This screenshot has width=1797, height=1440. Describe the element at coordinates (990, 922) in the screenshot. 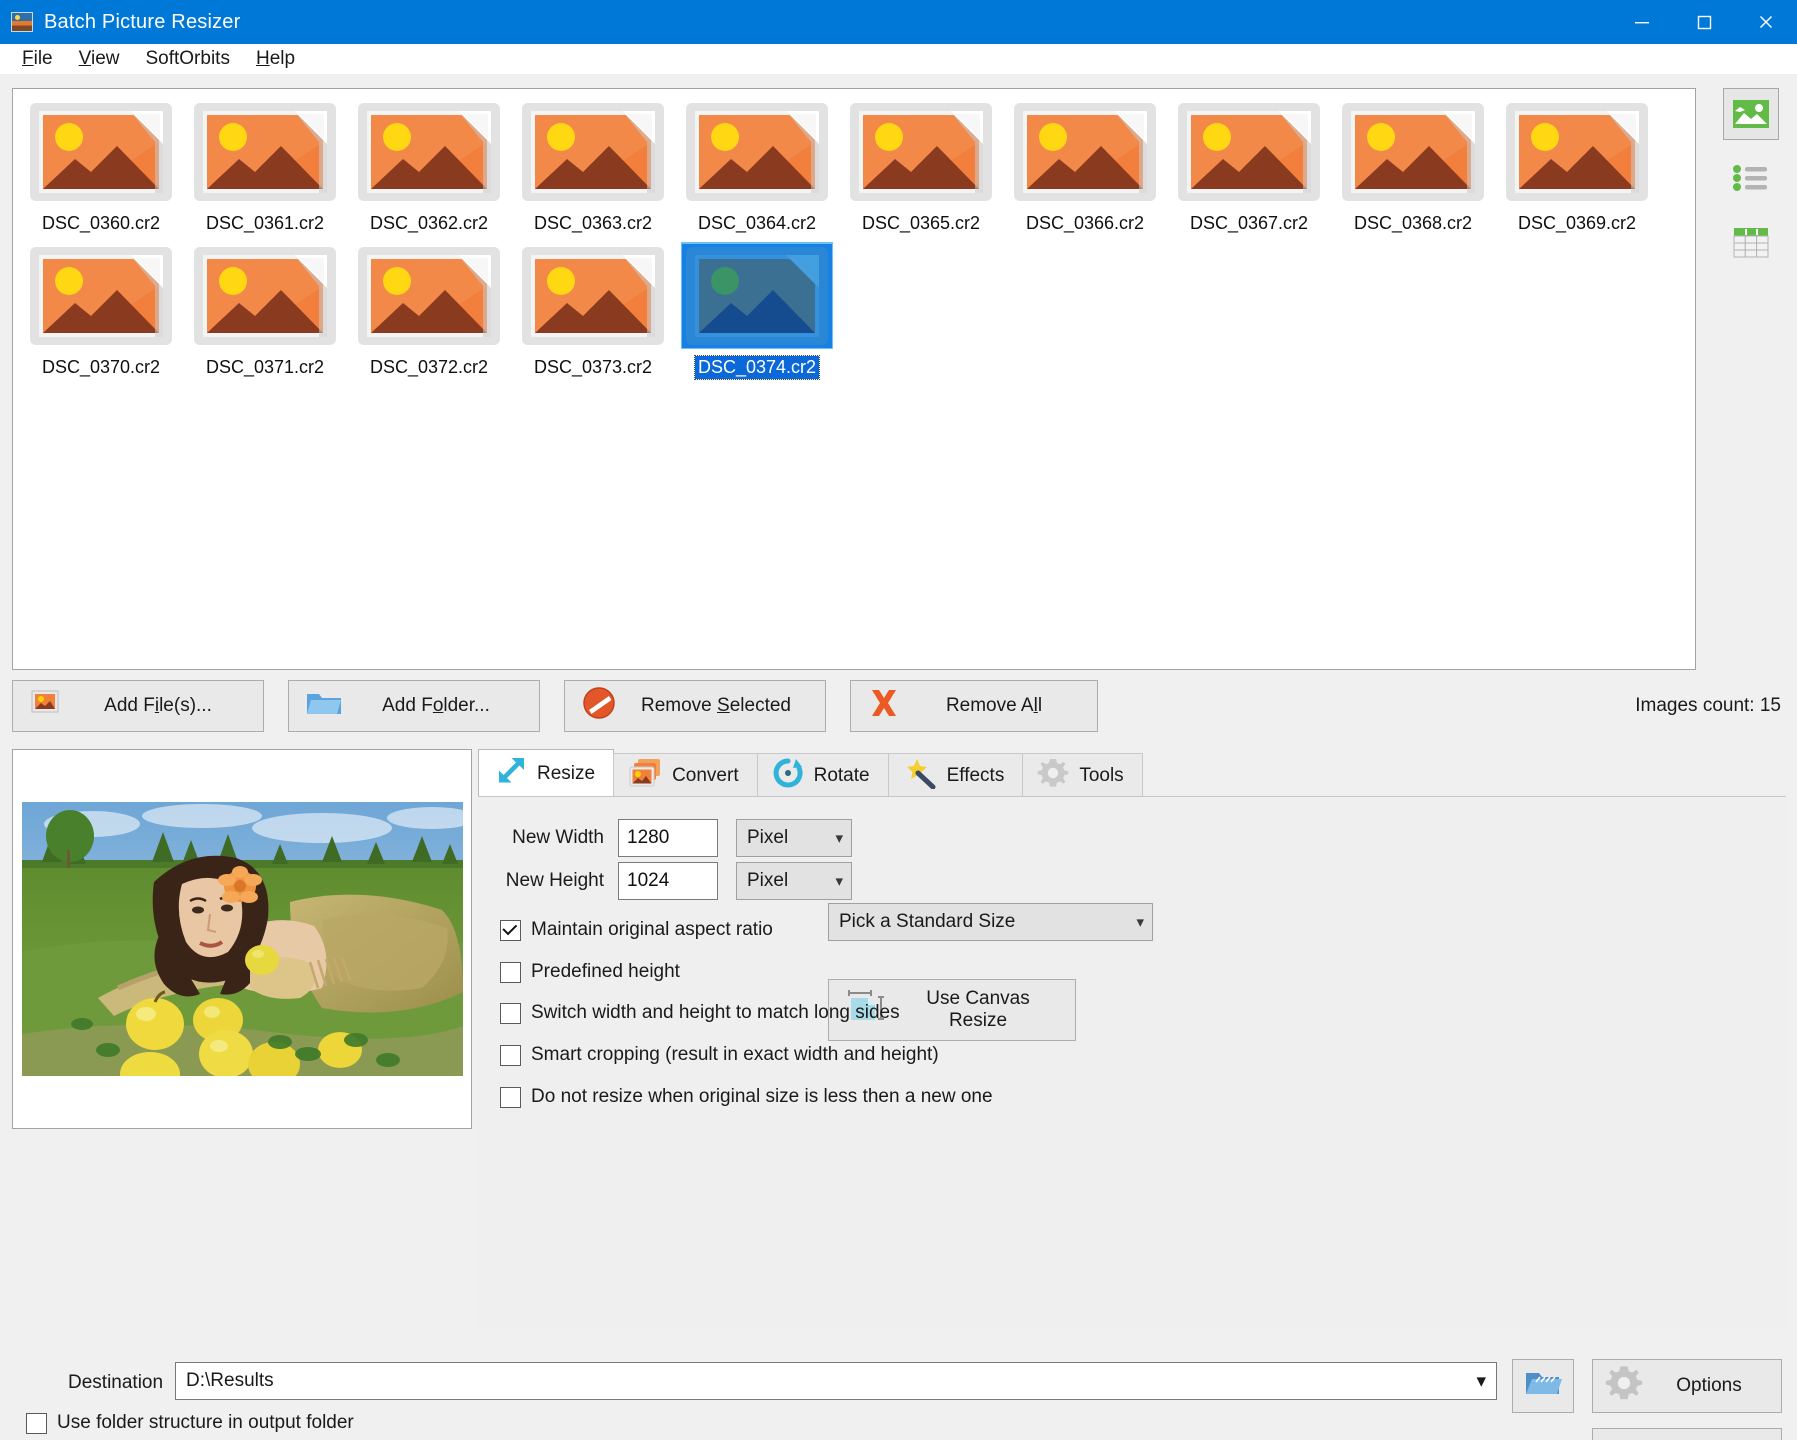

I see `standard-size-select: Pick a Standard Size ▾` at that location.